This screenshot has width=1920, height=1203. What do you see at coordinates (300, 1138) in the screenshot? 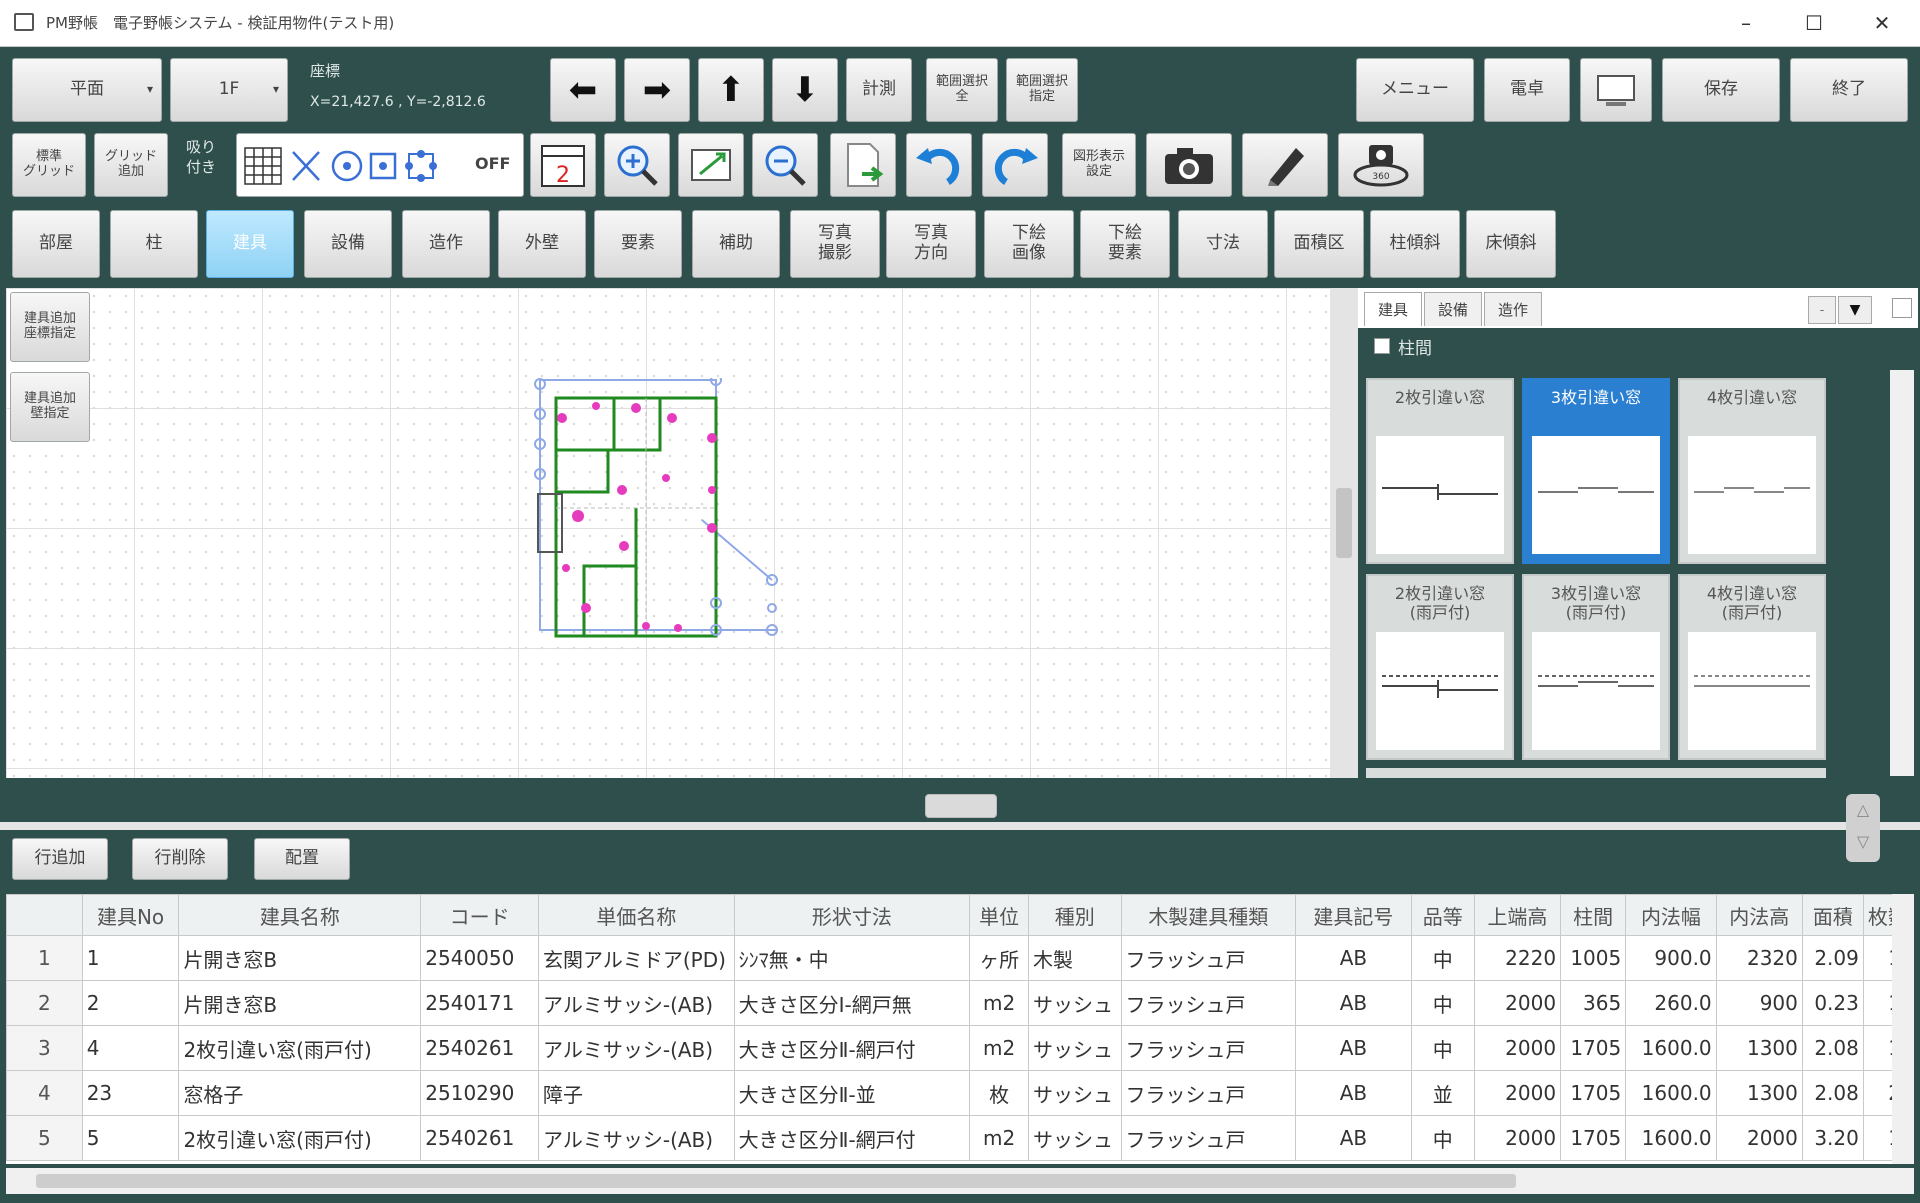
I see `table-cell: 2枚引違い窓(雨戸付)` at bounding box center [300, 1138].